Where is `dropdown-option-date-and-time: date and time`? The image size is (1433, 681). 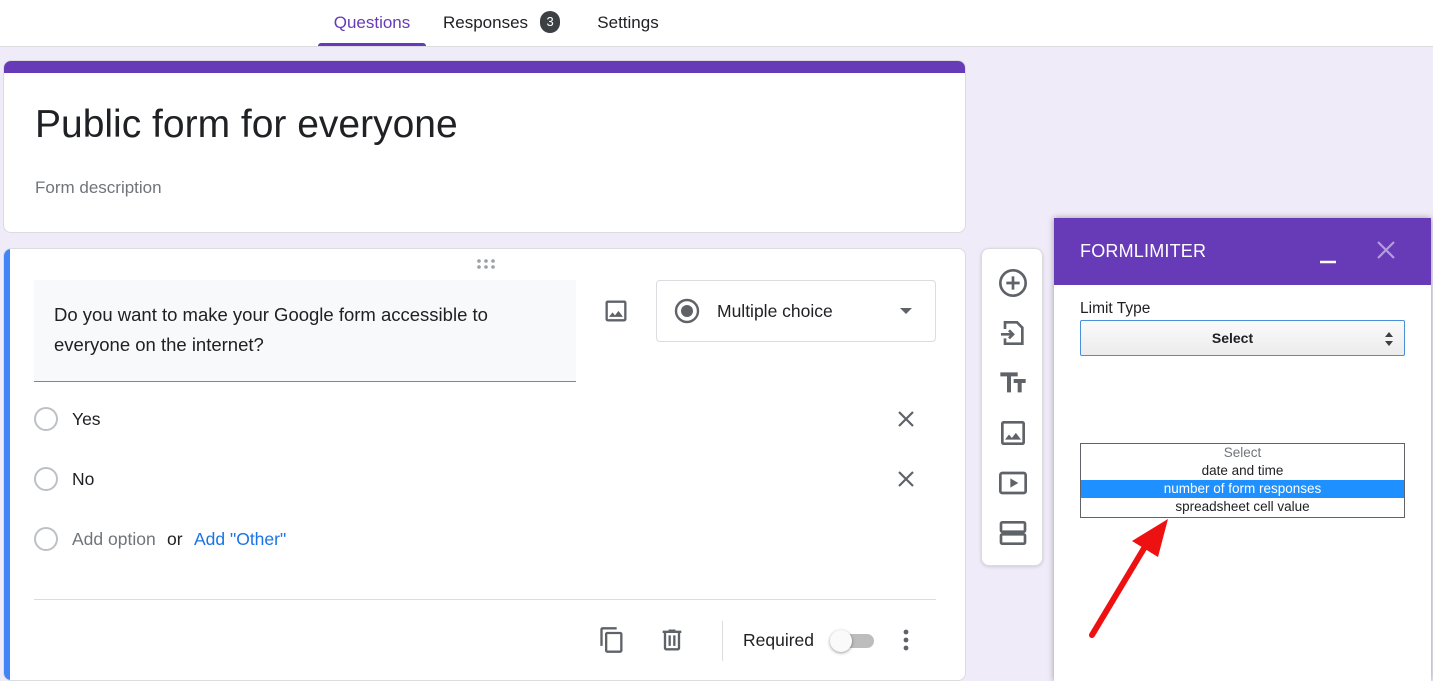 dropdown-option-date-and-time: date and time is located at coordinates (1242, 471).